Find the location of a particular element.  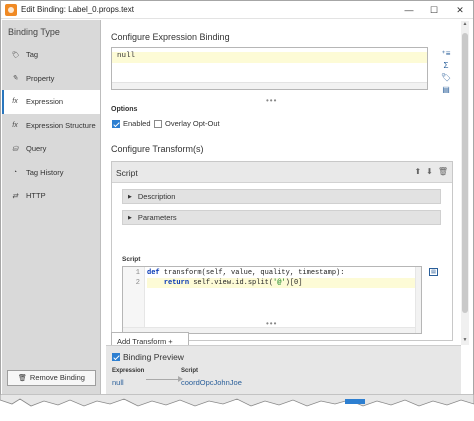

expression-heading: Configure Expression Binding is located at coordinates (170, 37).